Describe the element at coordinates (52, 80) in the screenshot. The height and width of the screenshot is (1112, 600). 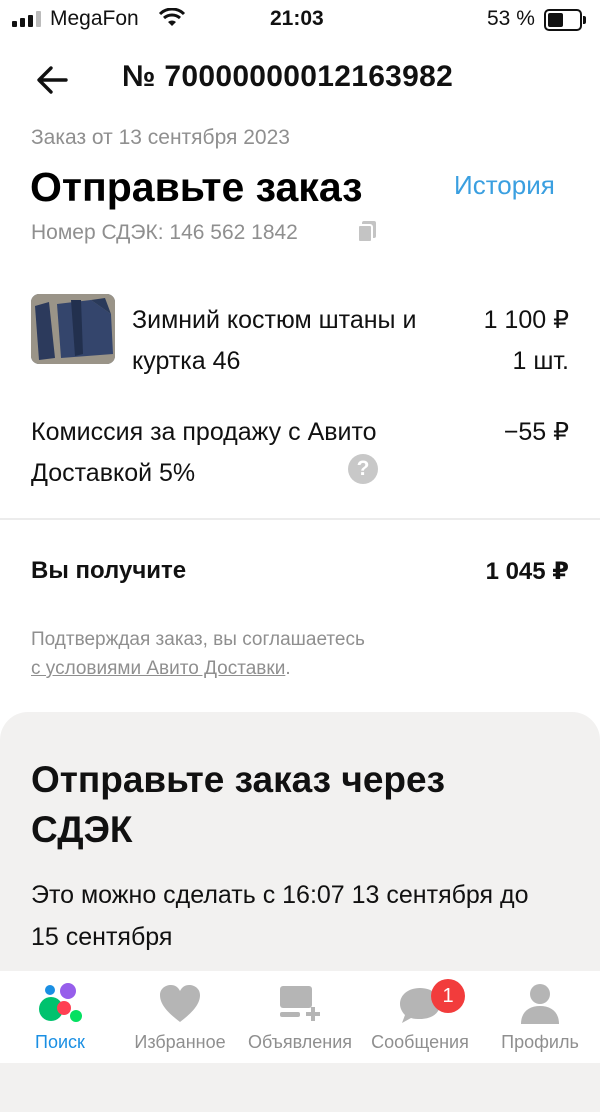
I see `back-arrow-icon` at that location.